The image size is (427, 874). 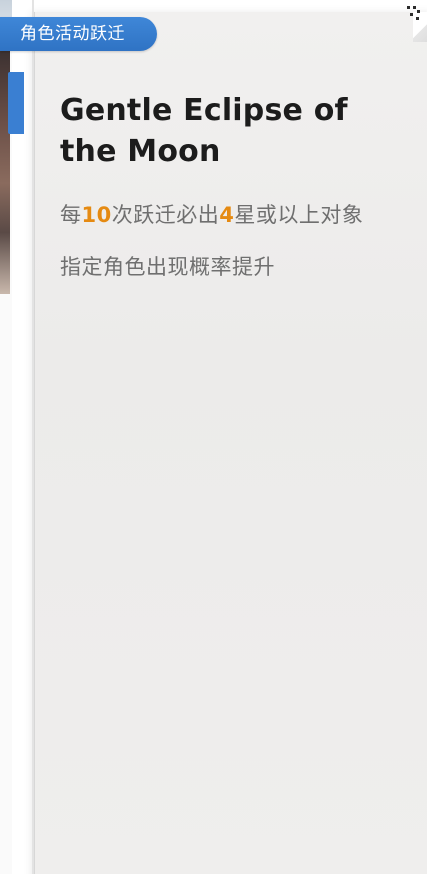 I want to click on star-rarity-highlight: 4, so click(x=227, y=215).